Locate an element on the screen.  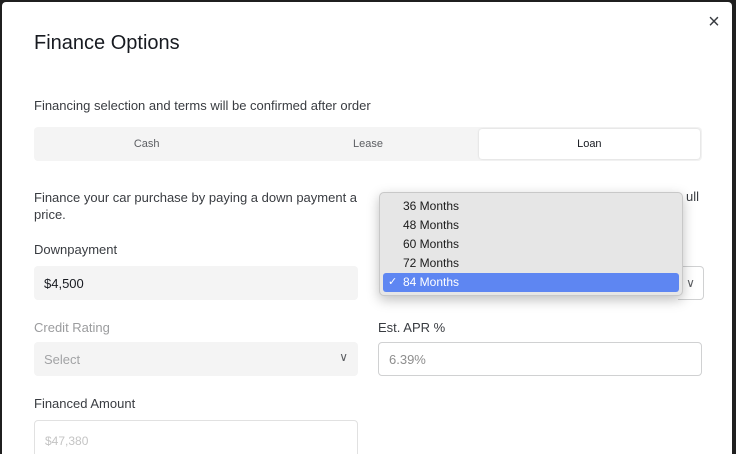
checkmark-icon: ✓ is located at coordinates (393, 282).